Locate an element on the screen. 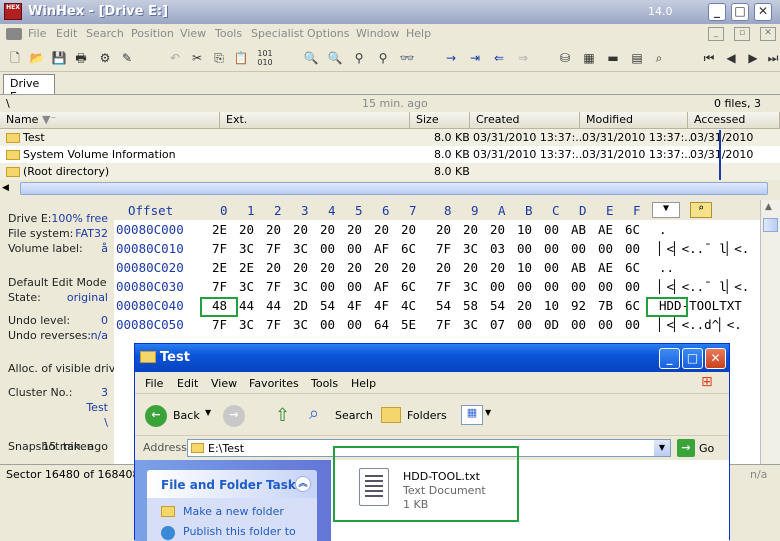  menu-search: Search is located at coordinates (105, 33).